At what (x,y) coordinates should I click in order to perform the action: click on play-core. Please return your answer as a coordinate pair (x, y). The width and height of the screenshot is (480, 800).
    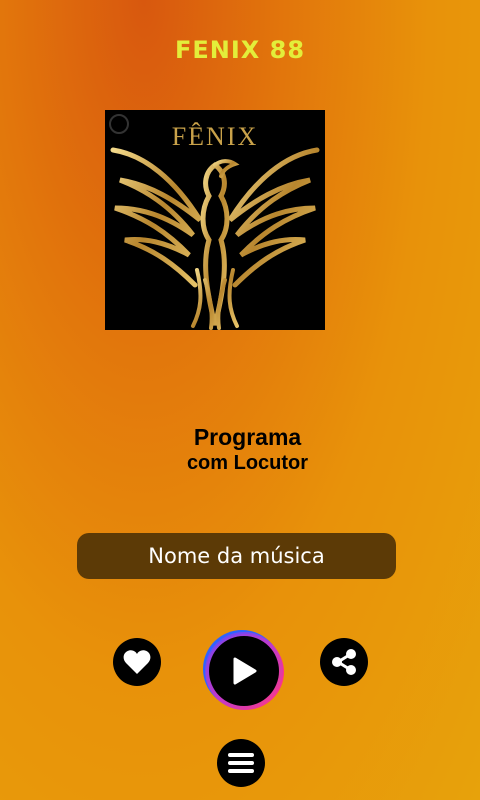
    Looking at the image, I should click on (244, 671).